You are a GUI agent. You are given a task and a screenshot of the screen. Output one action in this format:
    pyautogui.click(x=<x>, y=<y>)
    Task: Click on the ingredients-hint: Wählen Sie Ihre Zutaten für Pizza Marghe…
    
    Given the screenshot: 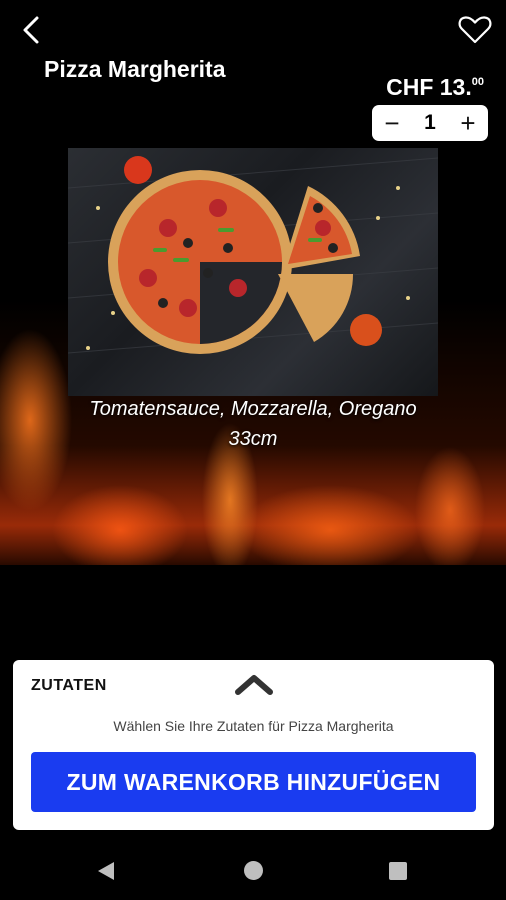 What is the action you would take?
    pyautogui.click(x=253, y=726)
    